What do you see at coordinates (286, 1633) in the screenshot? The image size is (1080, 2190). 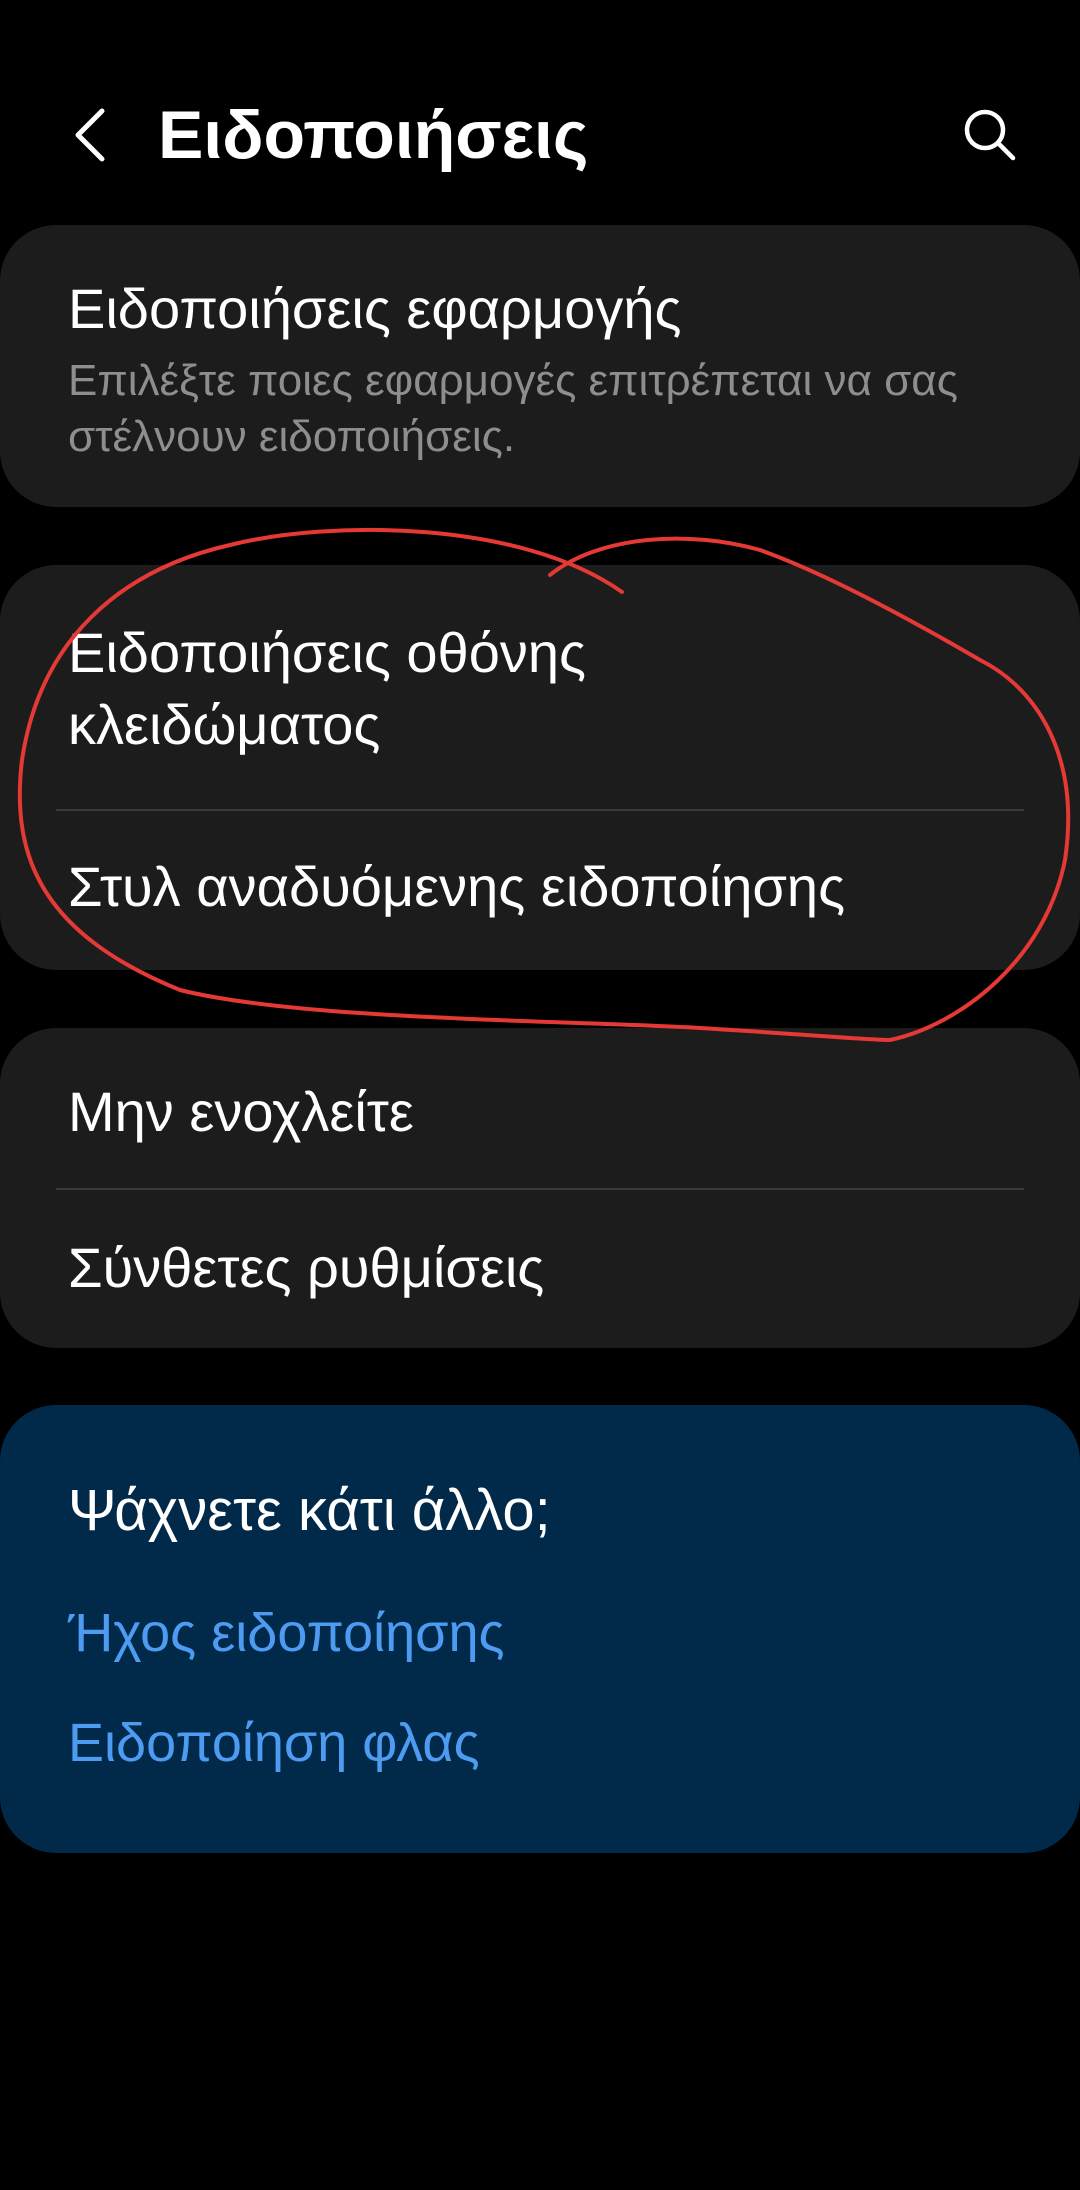 I see `notification-sound-link: Ήχος ειδοποίησης` at bounding box center [286, 1633].